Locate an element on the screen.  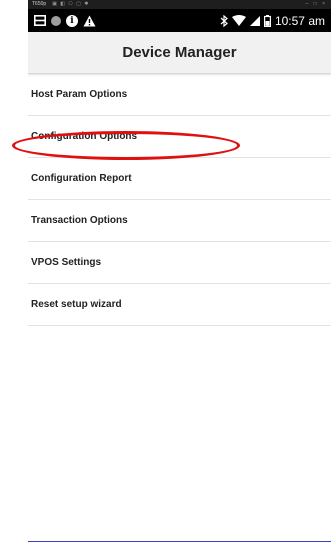
wifi-icon is located at coordinates (238, 20).